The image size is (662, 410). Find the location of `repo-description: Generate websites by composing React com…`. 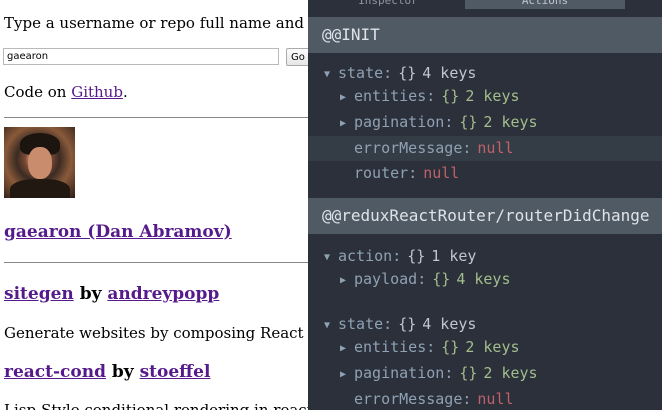

repo-description: Generate websites by composing React com… is located at coordinates (162, 333).